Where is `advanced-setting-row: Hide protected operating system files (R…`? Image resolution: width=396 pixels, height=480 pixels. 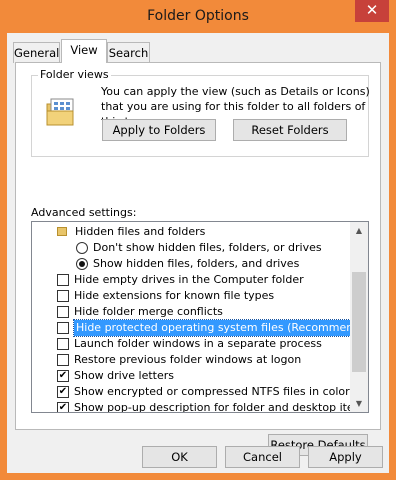
advanced-setting-row: Hide protected operating system files (R… is located at coordinates (200, 328).